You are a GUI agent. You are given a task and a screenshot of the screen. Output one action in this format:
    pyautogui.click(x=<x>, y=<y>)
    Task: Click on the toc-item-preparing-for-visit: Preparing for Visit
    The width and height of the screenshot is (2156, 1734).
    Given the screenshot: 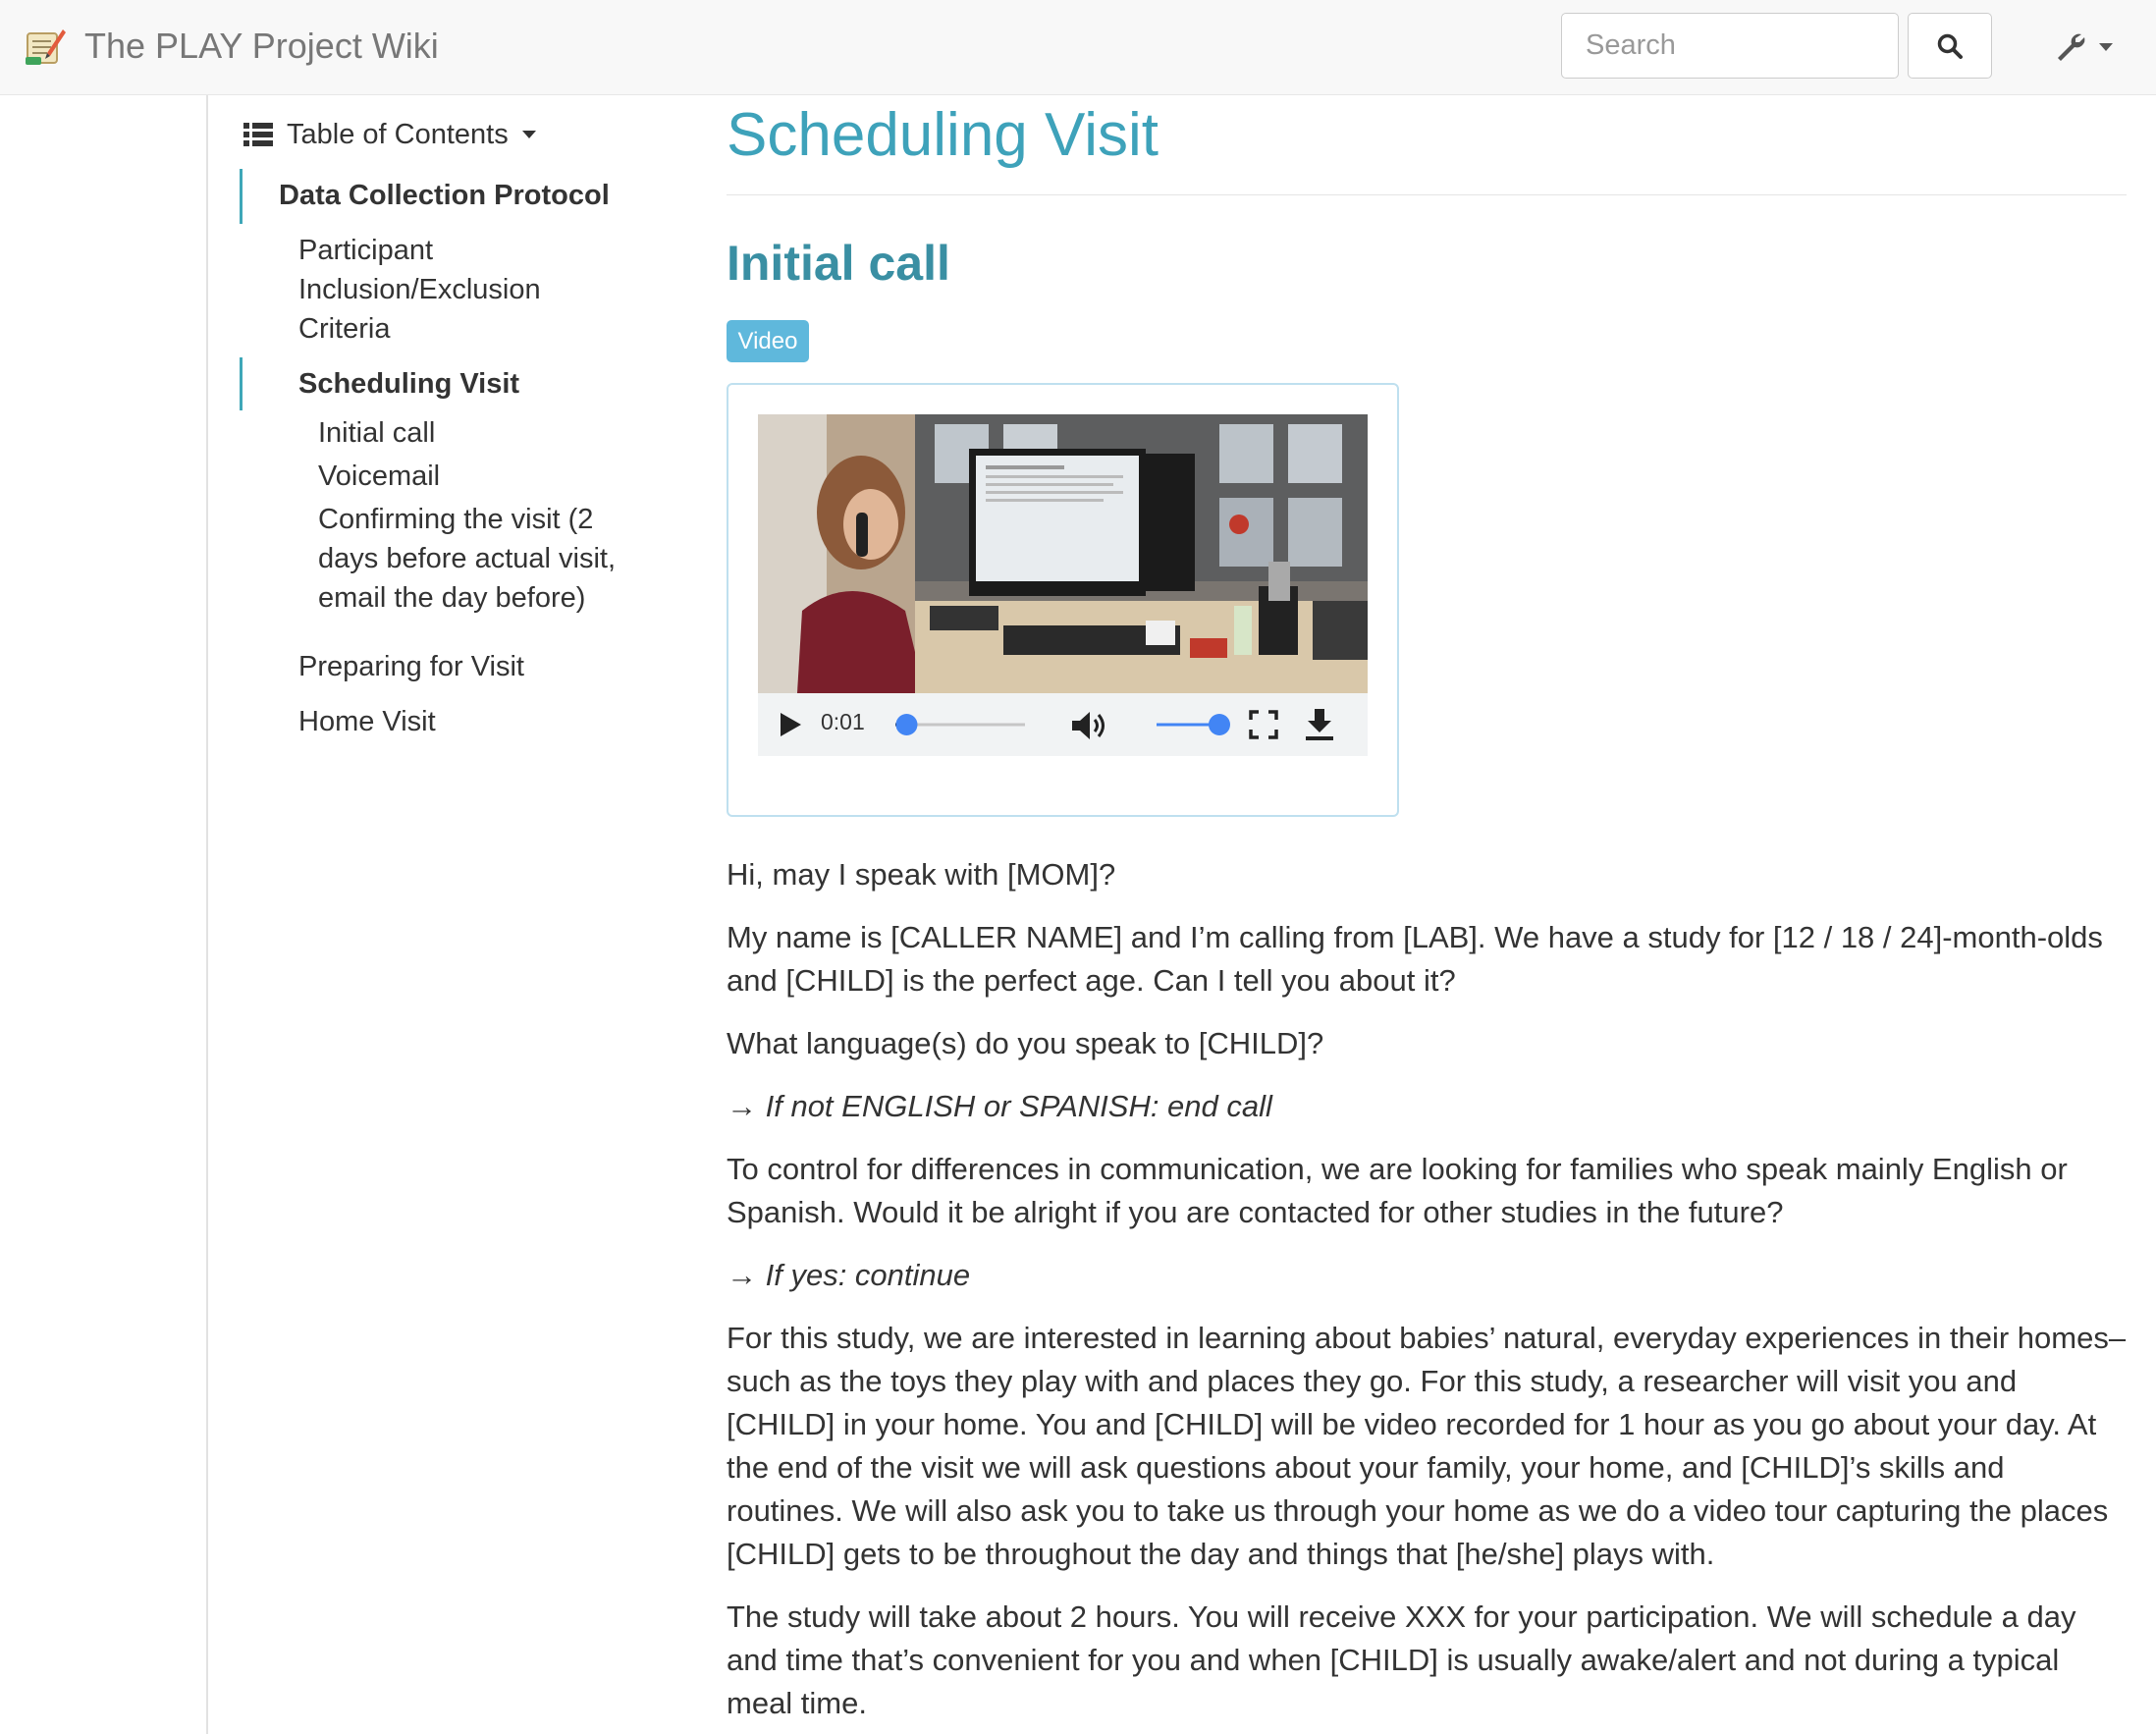 What is the action you would take?
    pyautogui.click(x=475, y=666)
    